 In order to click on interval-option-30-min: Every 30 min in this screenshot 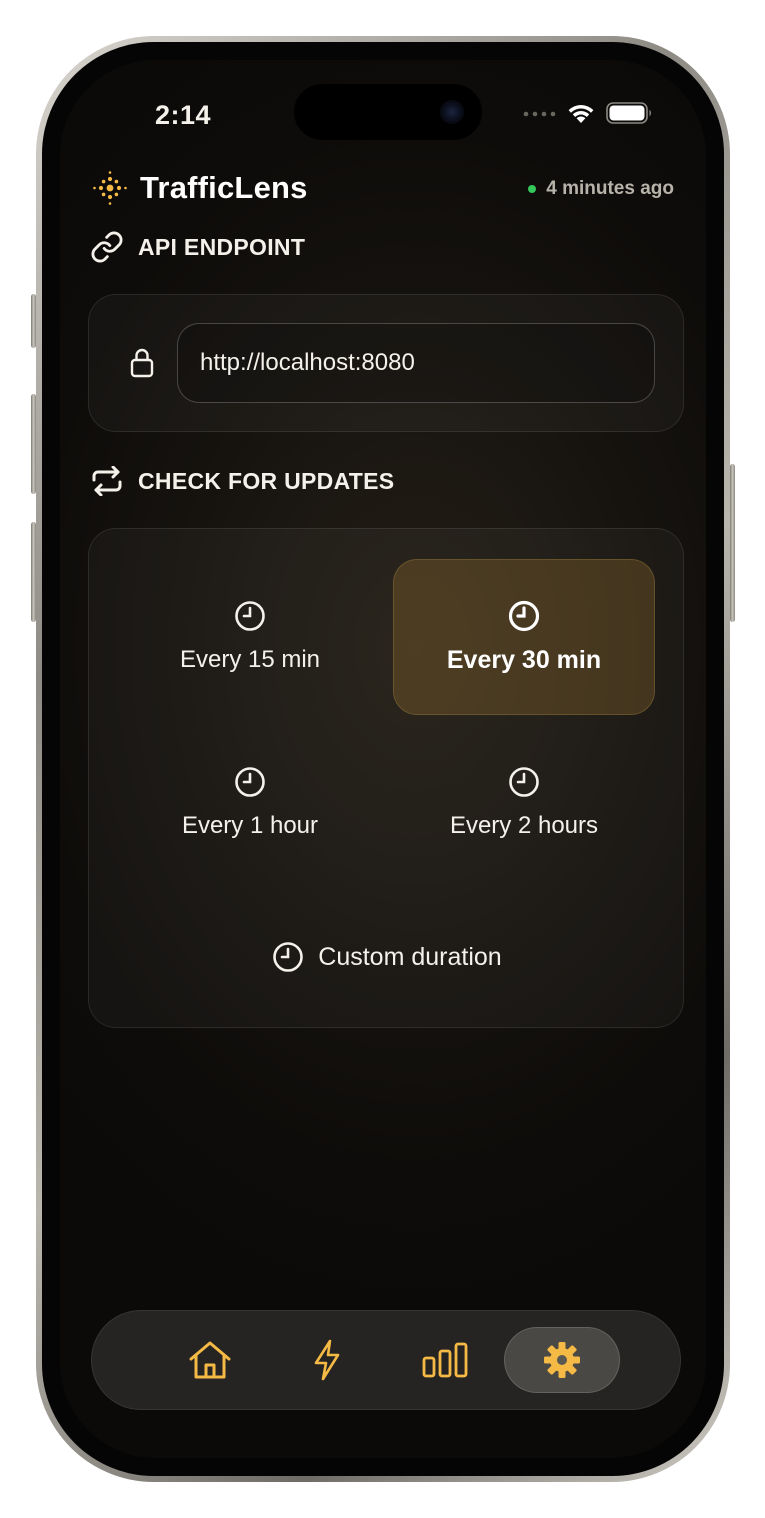, I will do `click(524, 637)`.